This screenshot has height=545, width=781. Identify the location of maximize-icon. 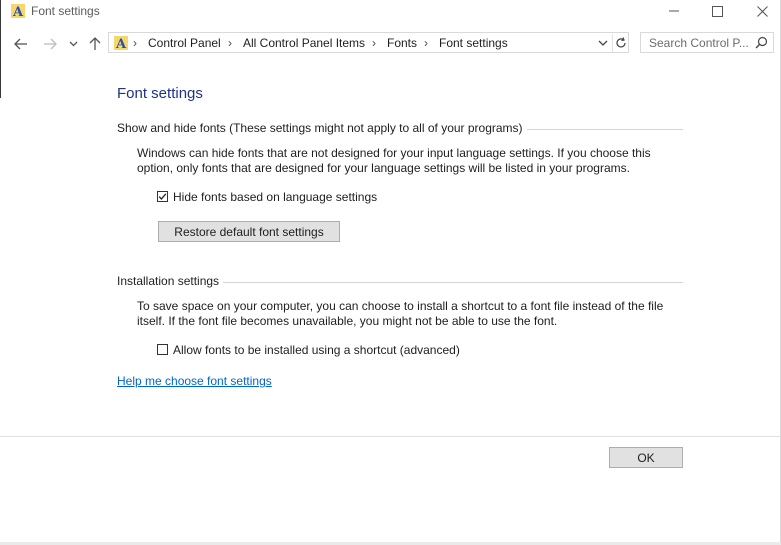
(717, 11).